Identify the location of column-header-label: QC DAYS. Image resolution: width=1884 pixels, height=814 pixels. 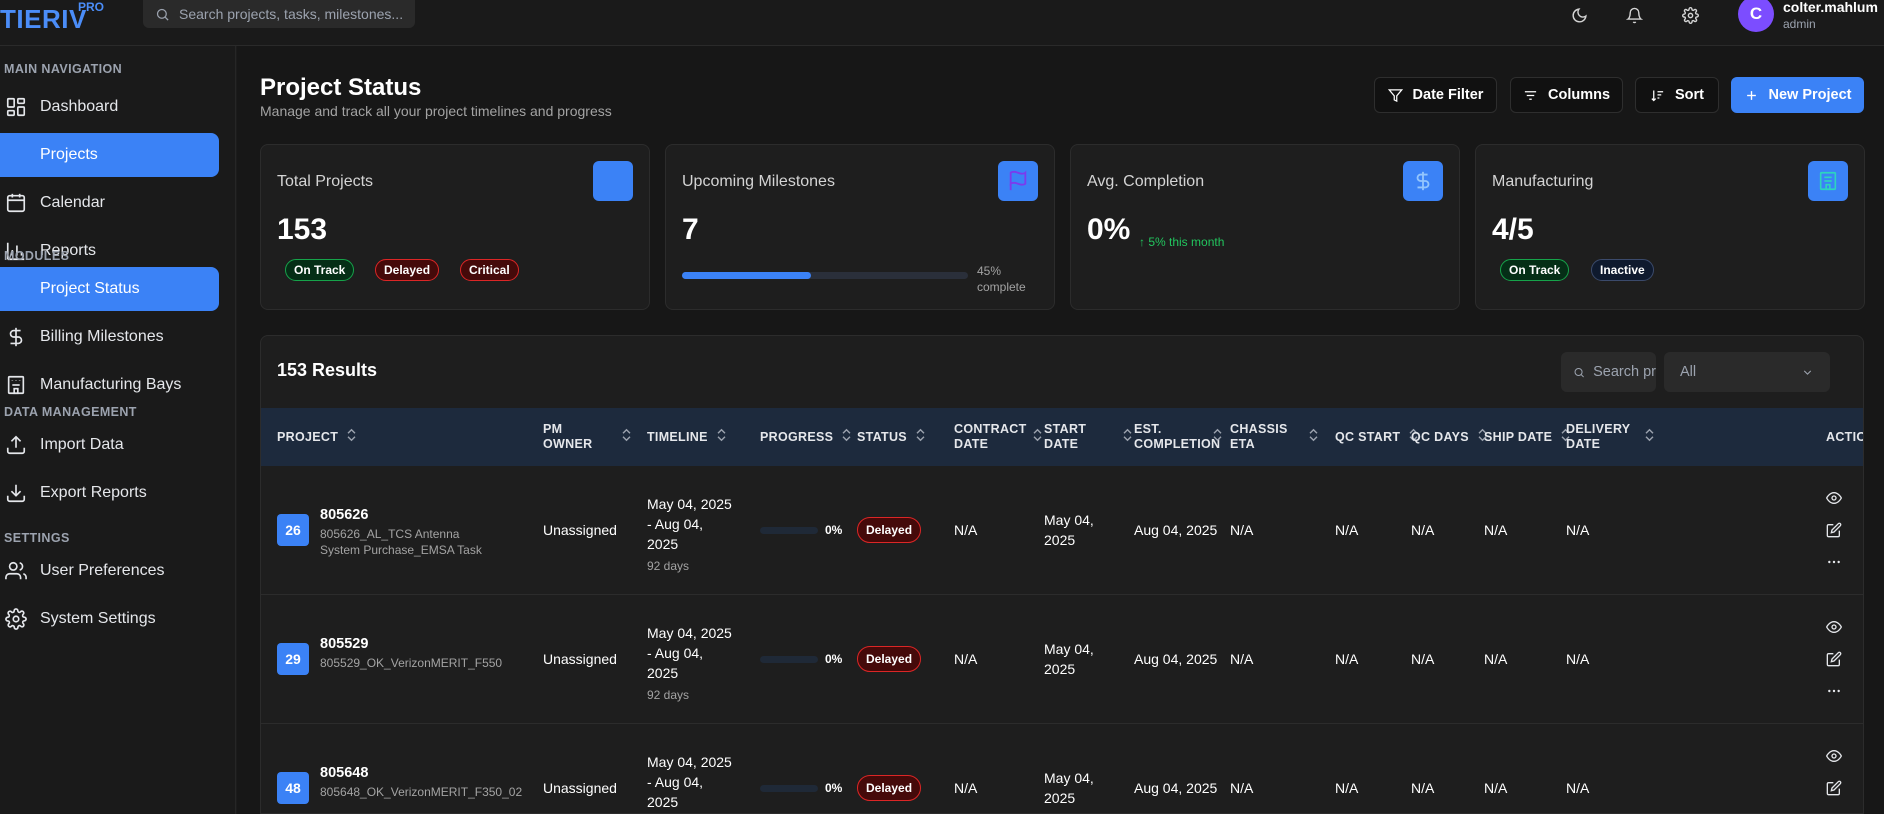
(1440, 436).